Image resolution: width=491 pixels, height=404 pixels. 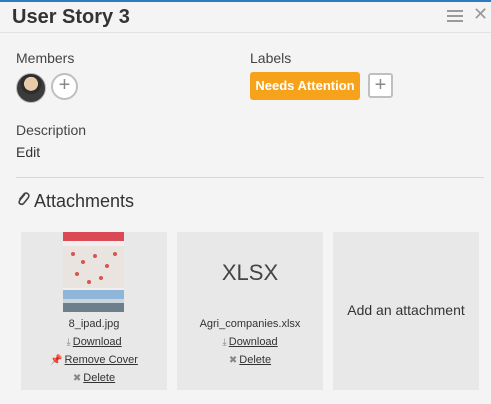 I want to click on section-divider, so click(x=250, y=177).